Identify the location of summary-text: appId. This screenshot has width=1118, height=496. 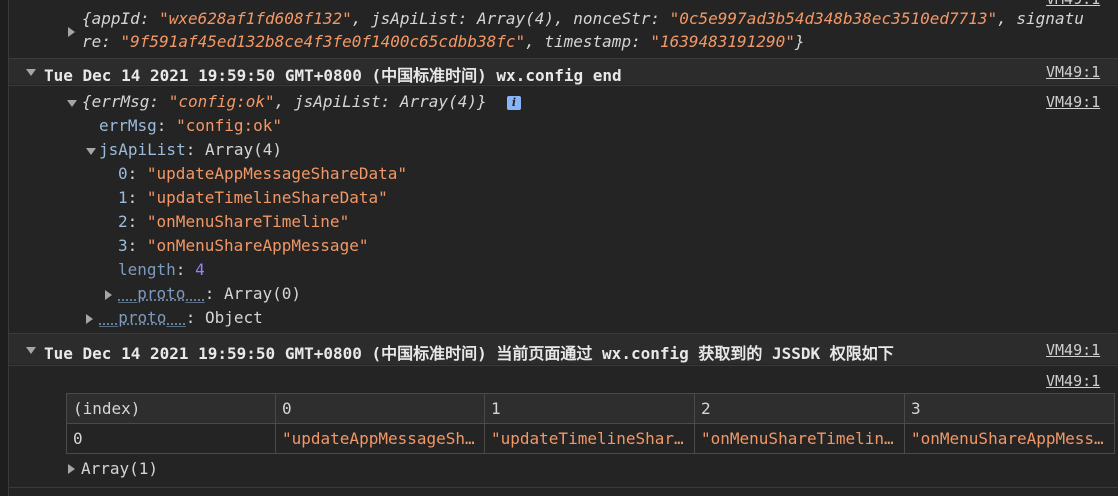
(115, 18).